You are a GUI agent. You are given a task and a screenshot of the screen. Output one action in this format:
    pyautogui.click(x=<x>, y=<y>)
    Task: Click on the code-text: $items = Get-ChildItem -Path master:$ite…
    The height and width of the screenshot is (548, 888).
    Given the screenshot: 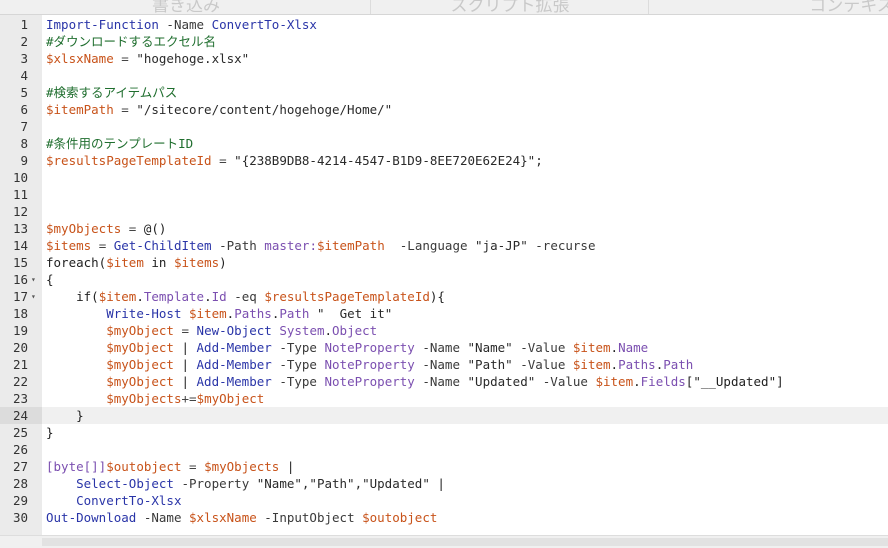 What is the action you would take?
    pyautogui.click(x=320, y=245)
    